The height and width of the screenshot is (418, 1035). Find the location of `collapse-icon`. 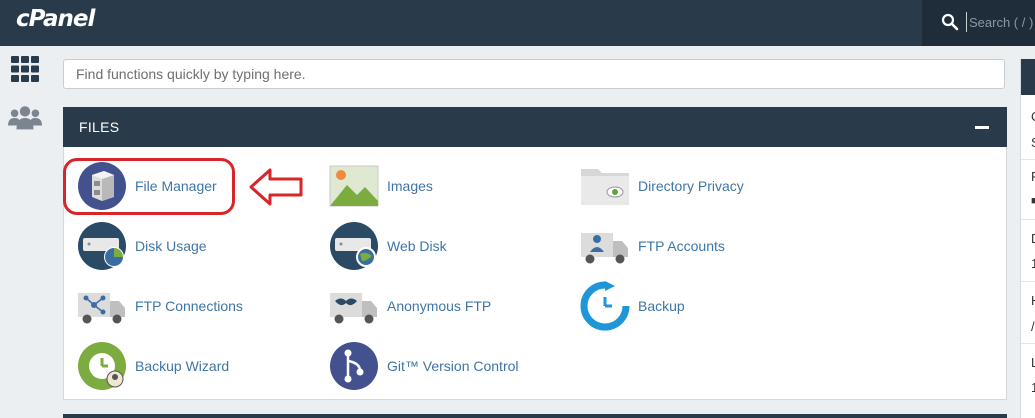

collapse-icon is located at coordinates (982, 127).